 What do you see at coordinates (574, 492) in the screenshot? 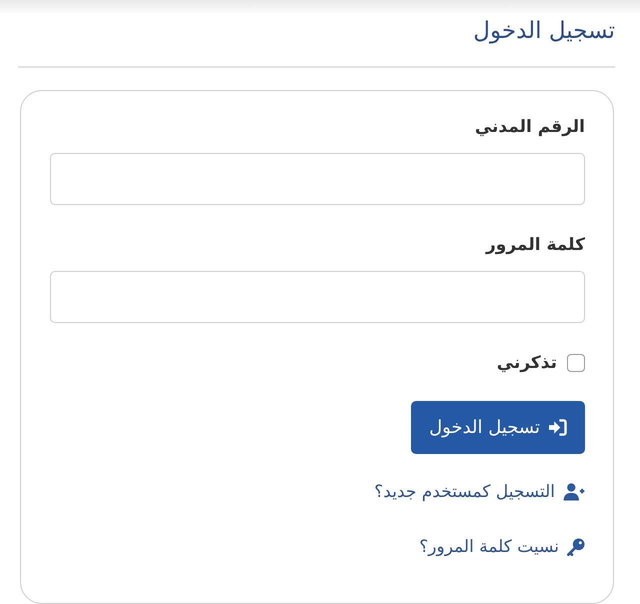
I see `user-plus-icon` at bounding box center [574, 492].